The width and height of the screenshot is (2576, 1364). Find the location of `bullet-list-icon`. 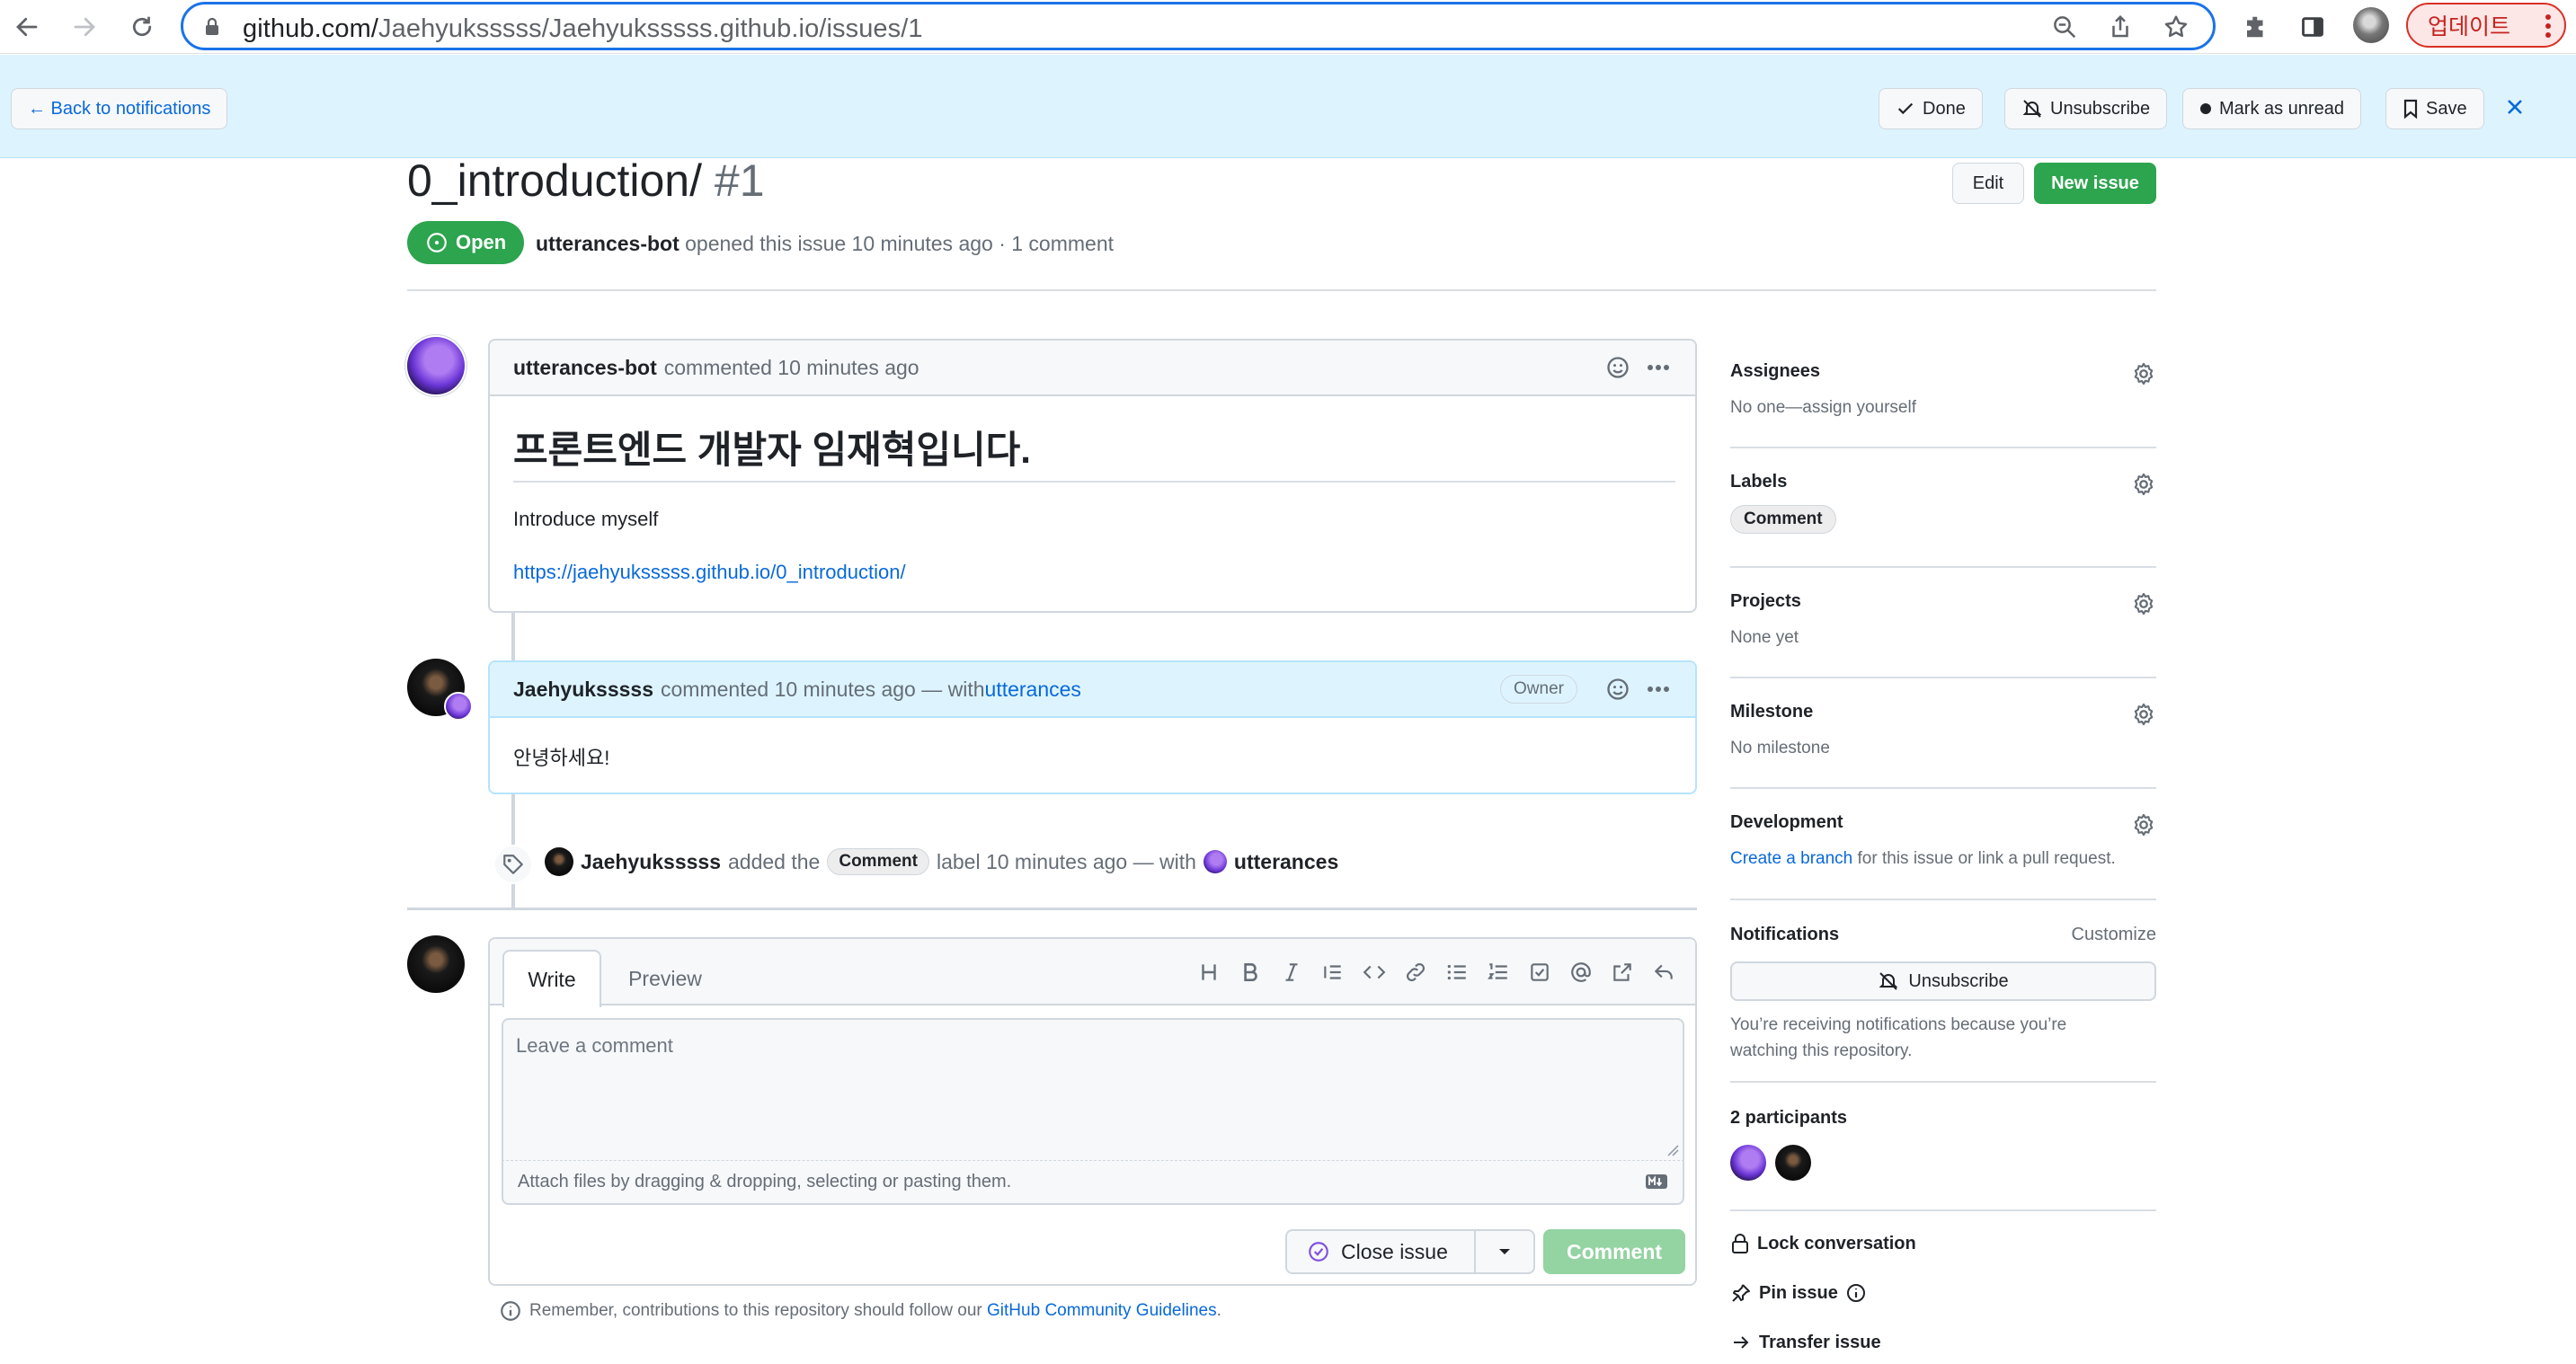

bullet-list-icon is located at coordinates (1457, 972).